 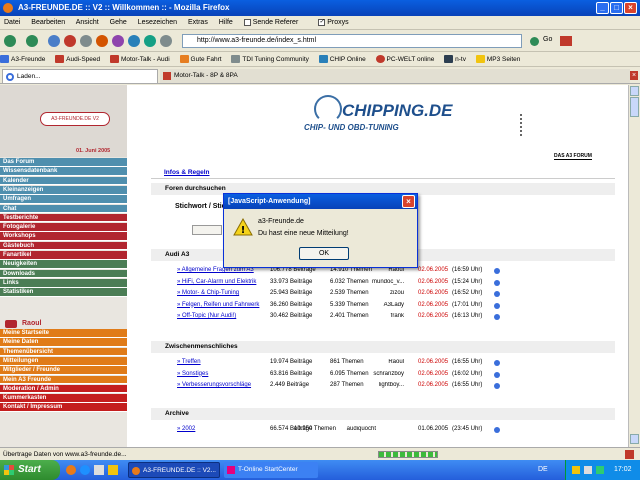 What do you see at coordinates (388, 374) in the screenshot?
I see `last-poster: schranzboy` at bounding box center [388, 374].